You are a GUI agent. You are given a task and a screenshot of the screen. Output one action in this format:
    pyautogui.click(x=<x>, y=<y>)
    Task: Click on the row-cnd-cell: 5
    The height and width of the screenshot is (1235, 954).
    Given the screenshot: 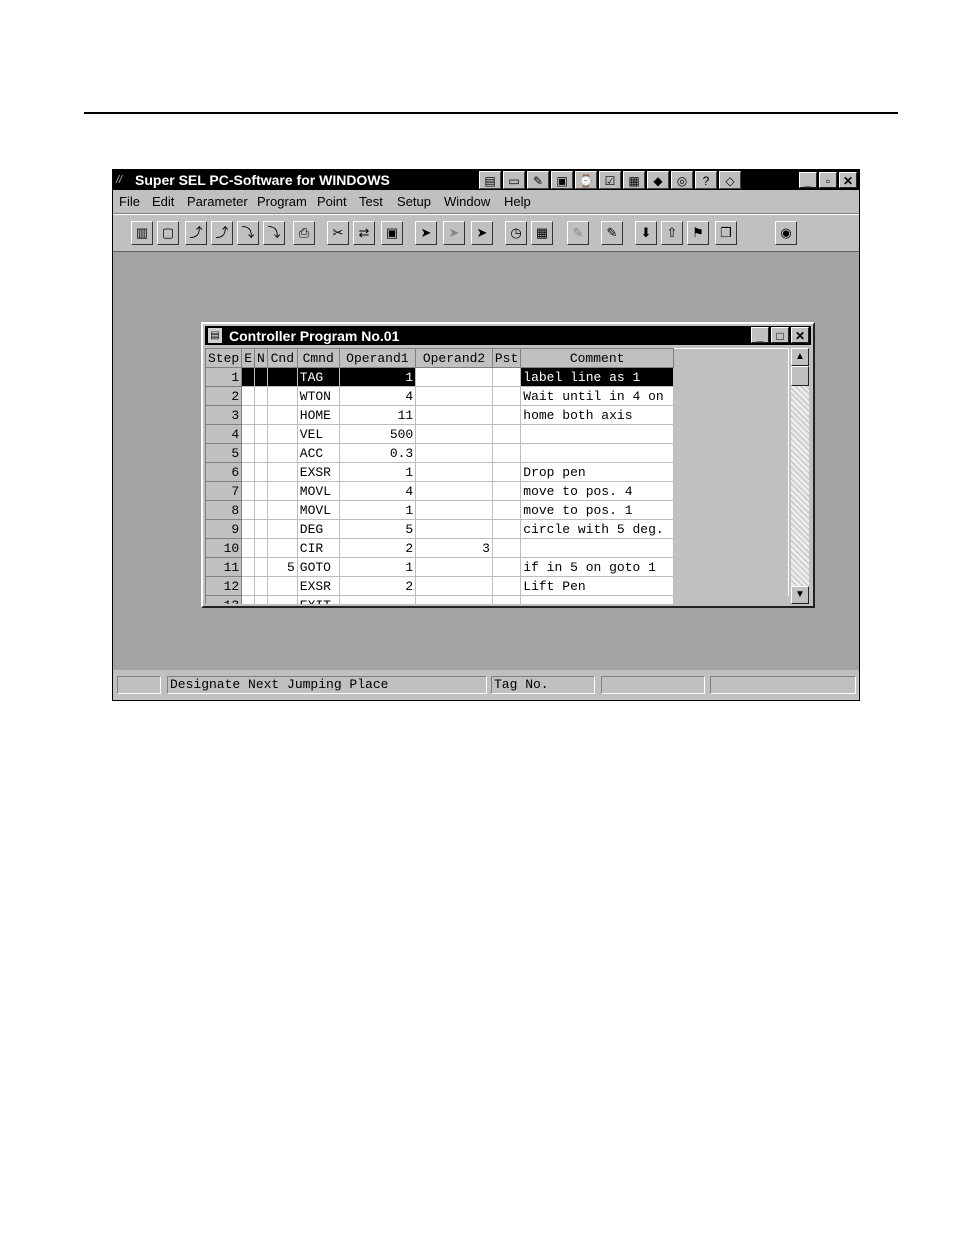 What is the action you would take?
    pyautogui.click(x=282, y=567)
    